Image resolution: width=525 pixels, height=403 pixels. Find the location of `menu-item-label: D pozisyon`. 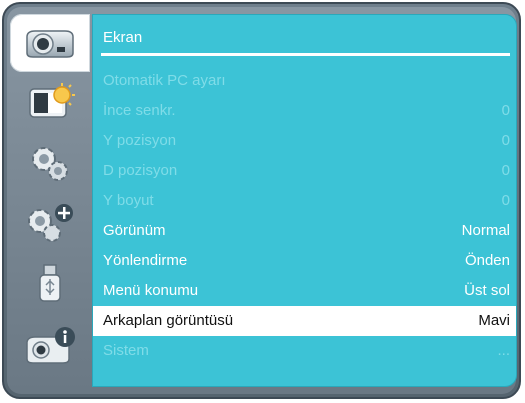

menu-item-label: D pozisyon is located at coordinates (140, 170).